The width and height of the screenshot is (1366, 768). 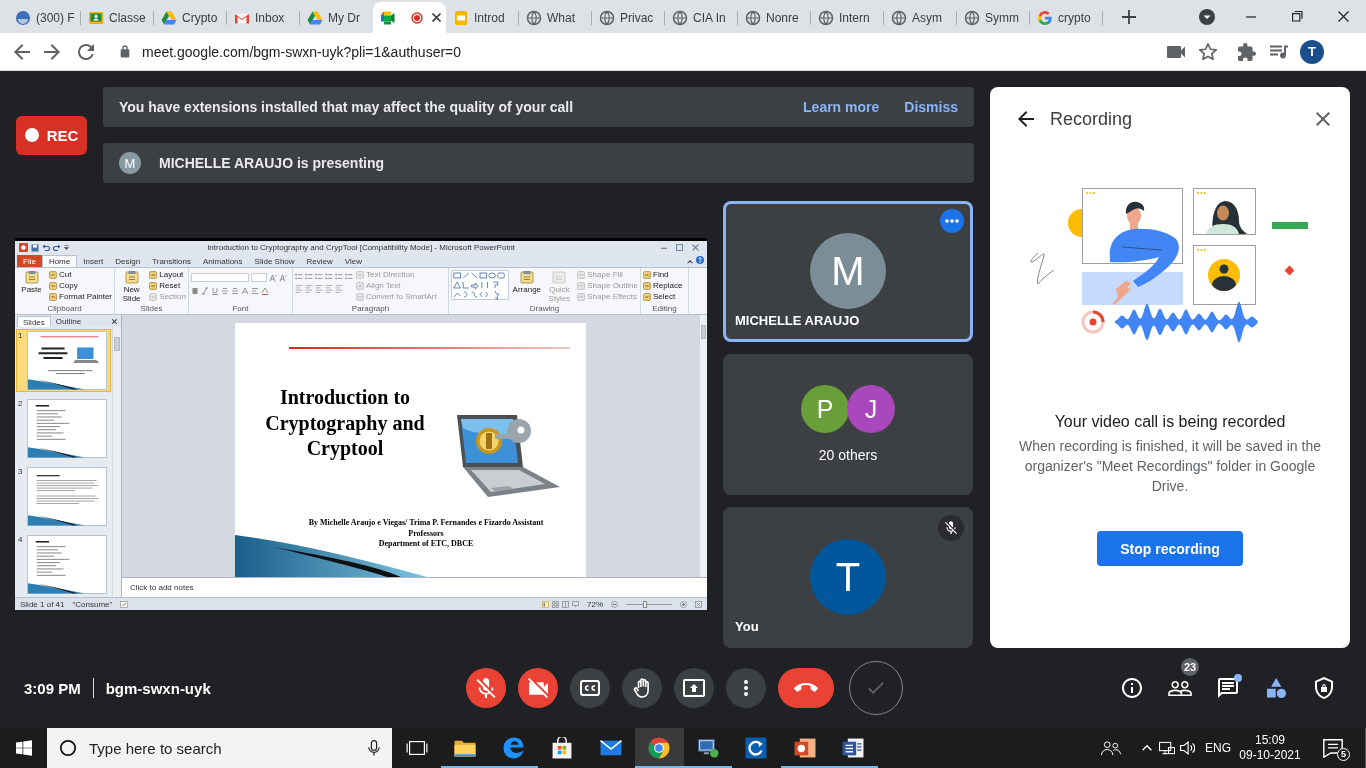 I want to click on ribbon-command: Layout, so click(x=167, y=274).